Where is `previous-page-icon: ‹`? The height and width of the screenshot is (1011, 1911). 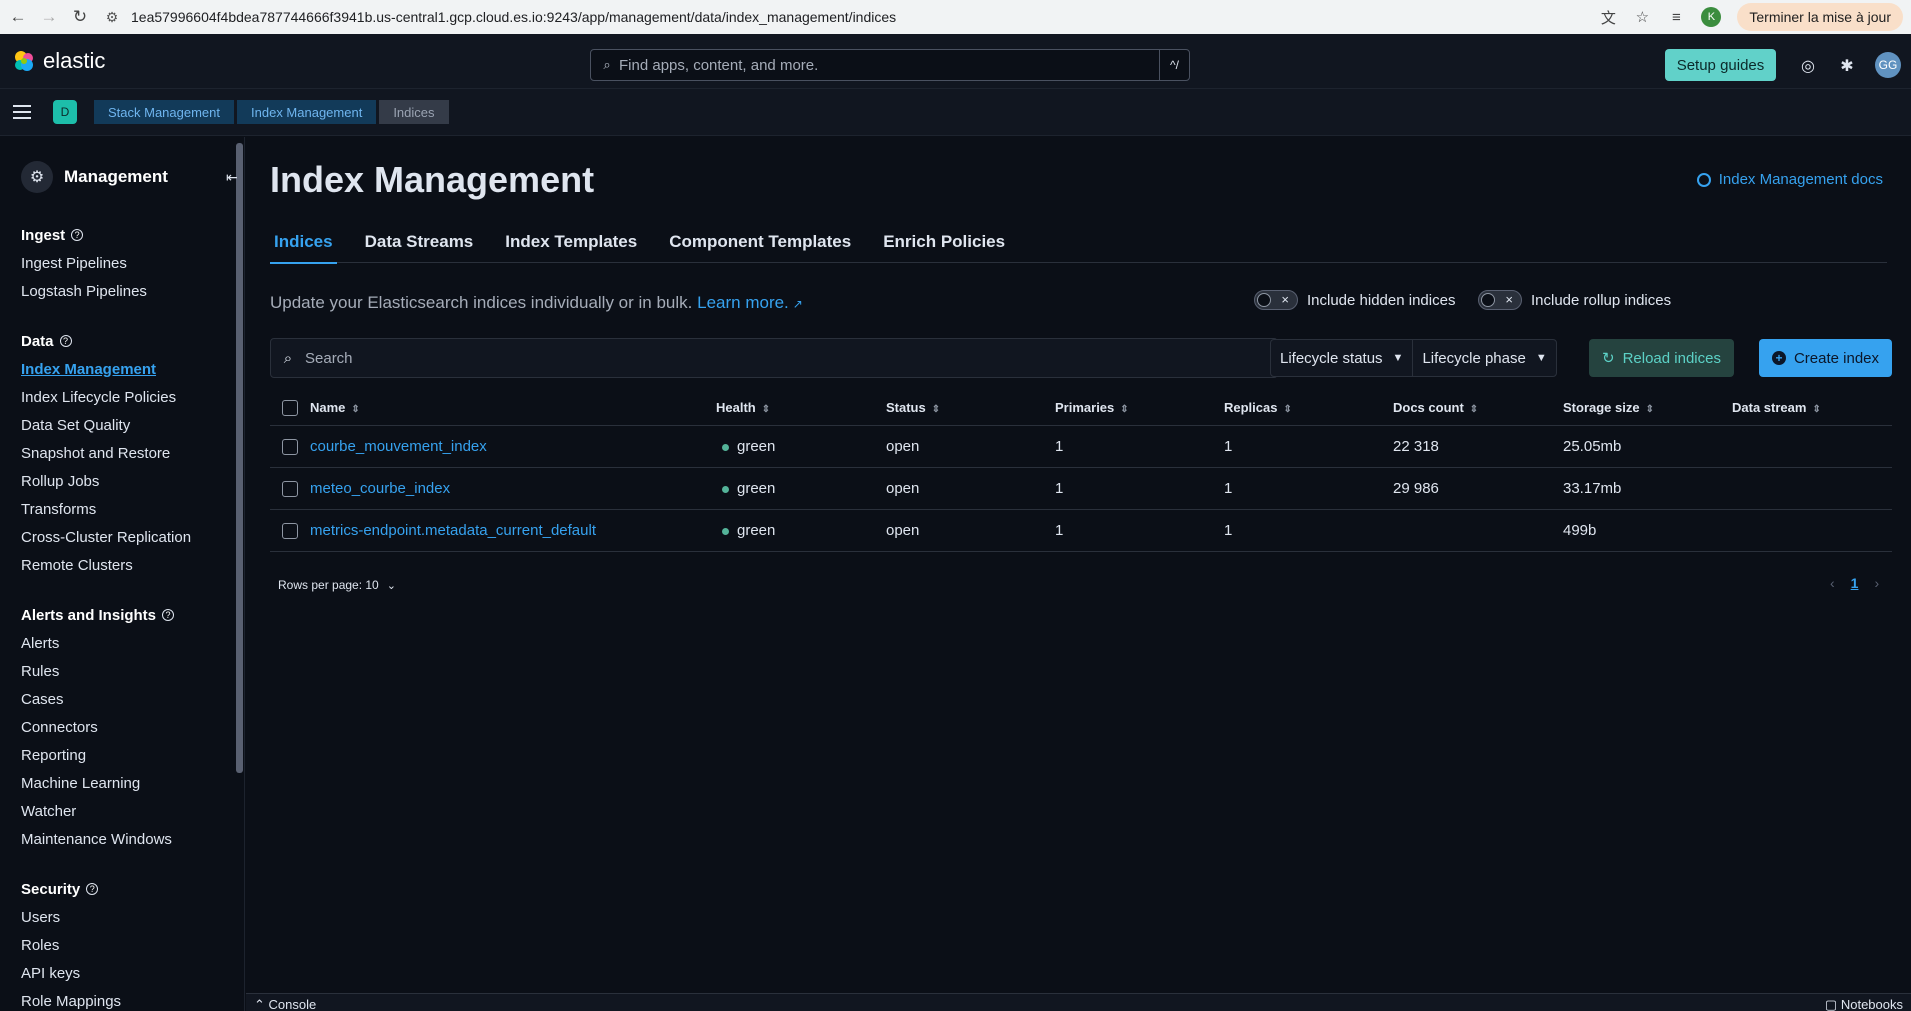 previous-page-icon: ‹ is located at coordinates (1832, 583).